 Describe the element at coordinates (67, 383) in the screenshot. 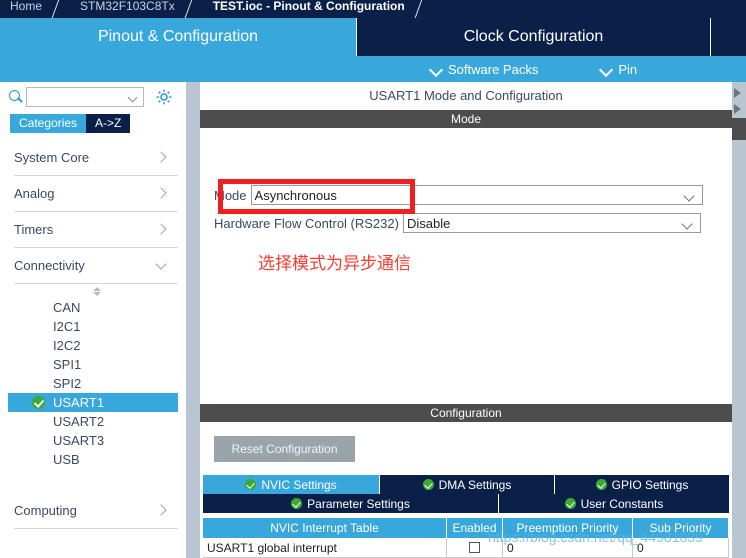

I see `peripheral-label: SPI2` at that location.